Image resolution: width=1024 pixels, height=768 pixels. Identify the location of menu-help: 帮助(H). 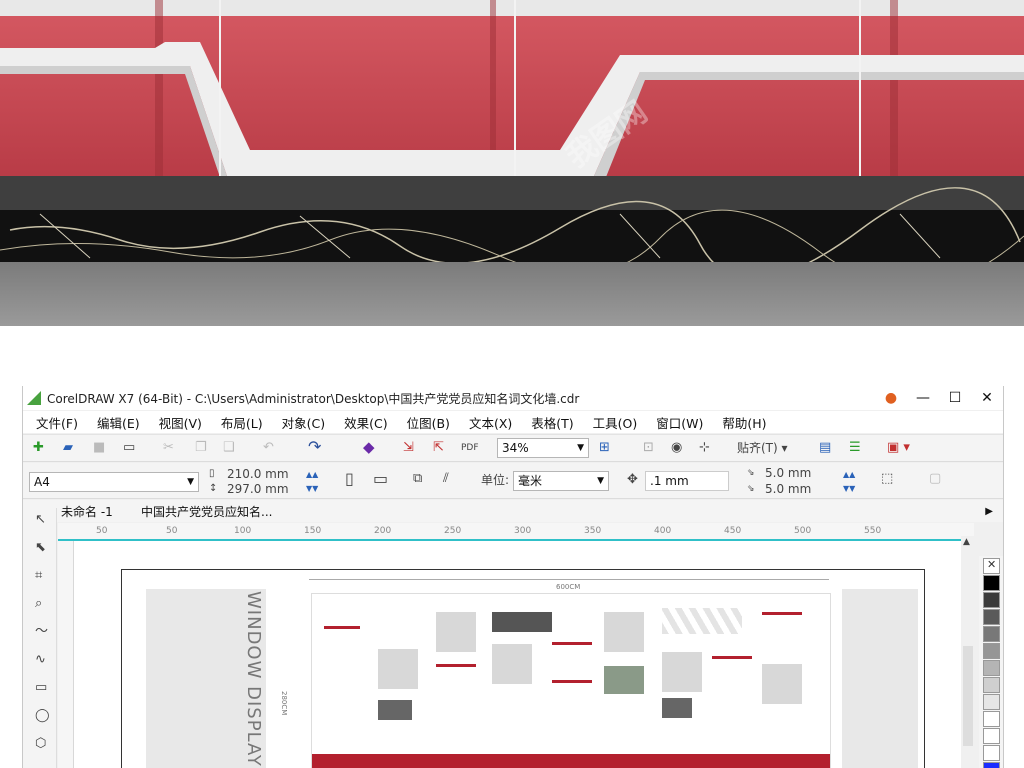
(744, 422).